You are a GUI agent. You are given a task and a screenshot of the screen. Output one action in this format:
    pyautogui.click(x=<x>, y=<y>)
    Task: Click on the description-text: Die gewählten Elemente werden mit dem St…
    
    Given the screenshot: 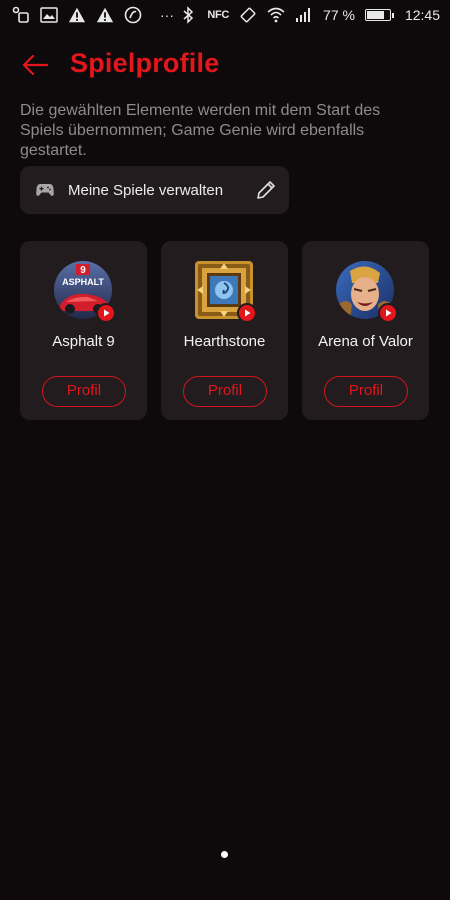 What is the action you would take?
    pyautogui.click(x=200, y=130)
    